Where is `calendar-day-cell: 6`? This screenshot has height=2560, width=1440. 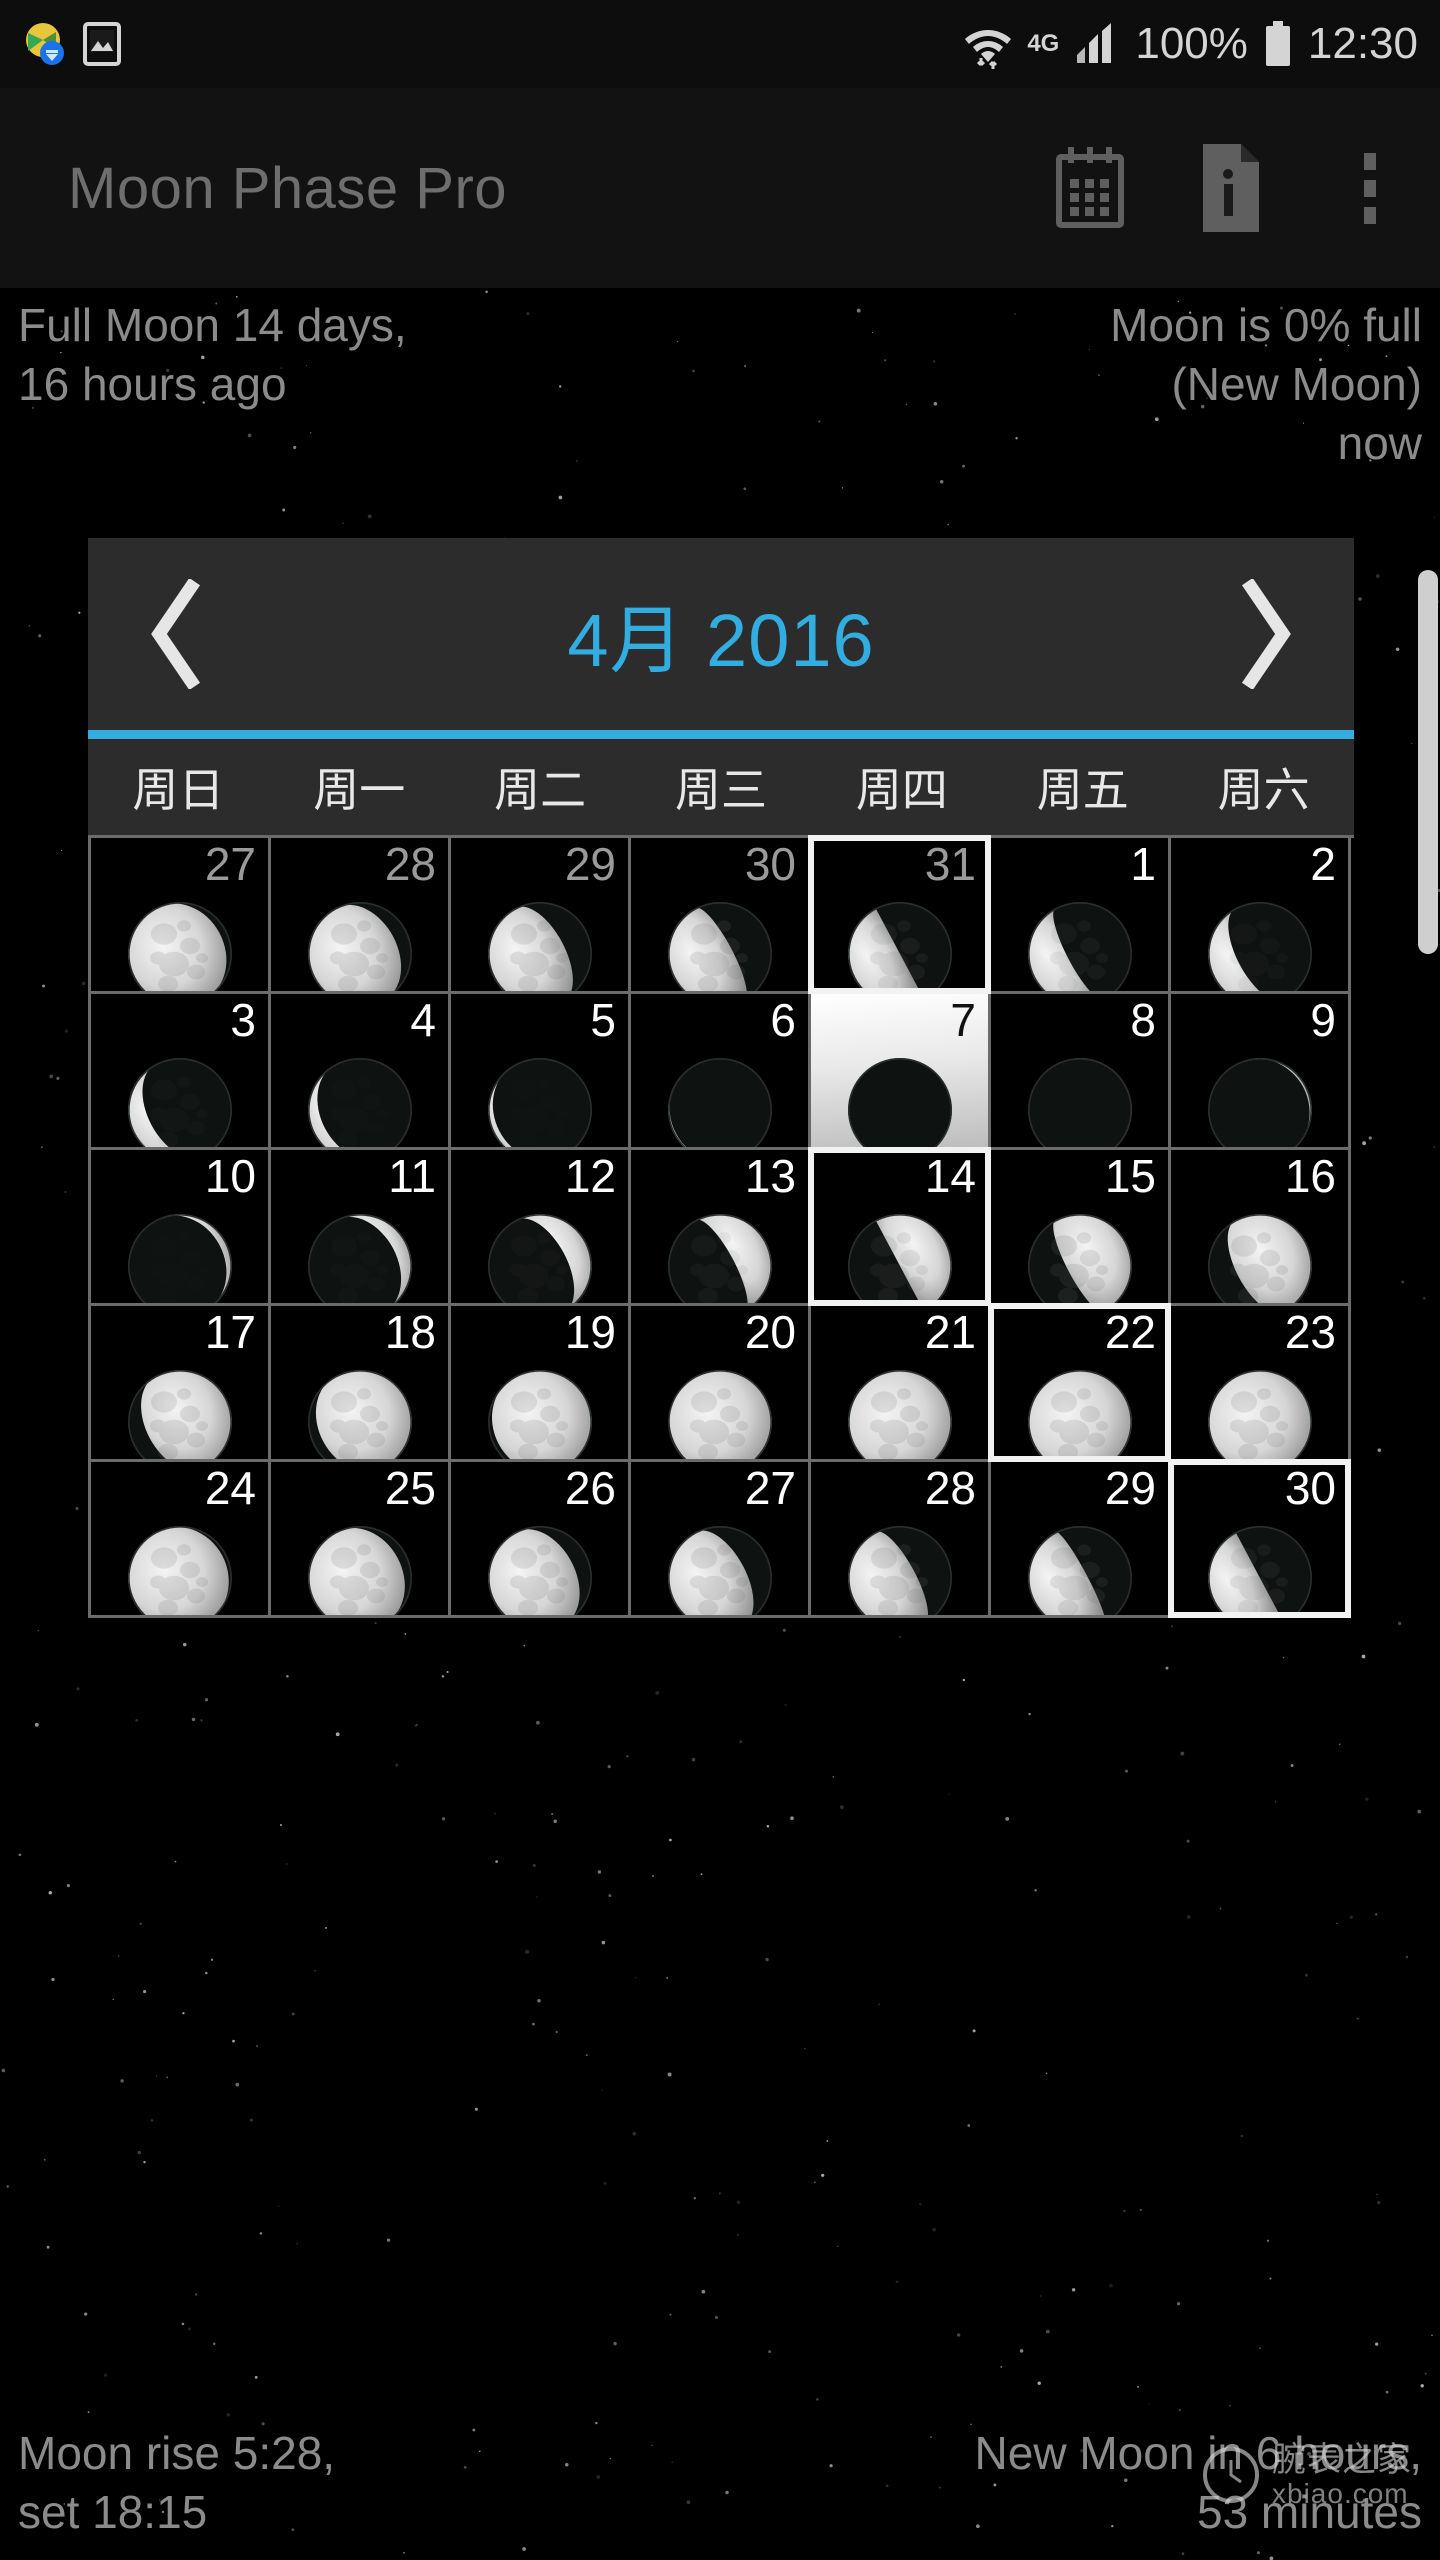
calendar-day-cell: 6 is located at coordinates (721, 1072).